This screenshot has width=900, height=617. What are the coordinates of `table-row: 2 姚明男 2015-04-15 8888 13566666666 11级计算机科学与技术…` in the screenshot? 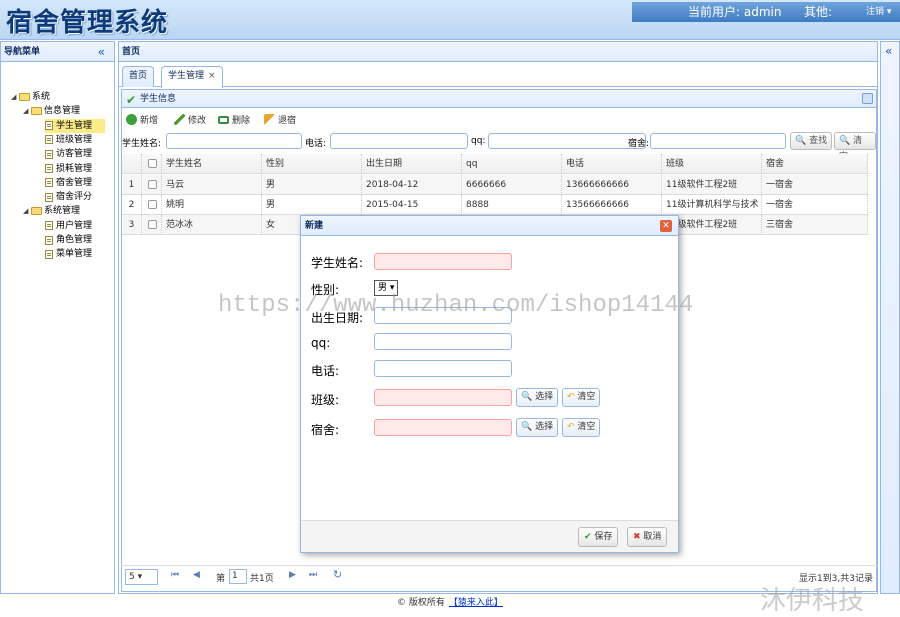 It's located at (495, 205).